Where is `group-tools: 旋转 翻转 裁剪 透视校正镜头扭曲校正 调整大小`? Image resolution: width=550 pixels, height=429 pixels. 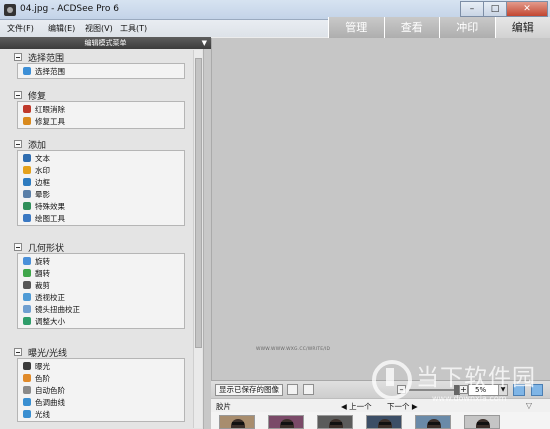
group-tools: 旋转 翻转 裁剪 透视校正镜头扭曲校正 调整大小 is located at coordinates (101, 291).